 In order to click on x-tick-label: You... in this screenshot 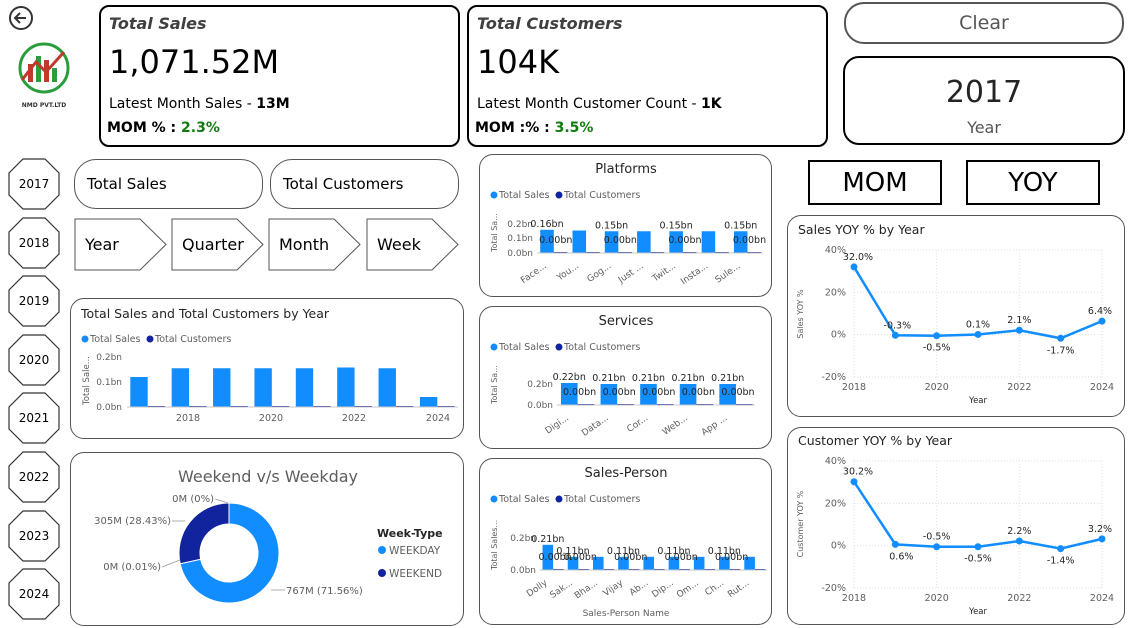, I will do `click(568, 272)`.